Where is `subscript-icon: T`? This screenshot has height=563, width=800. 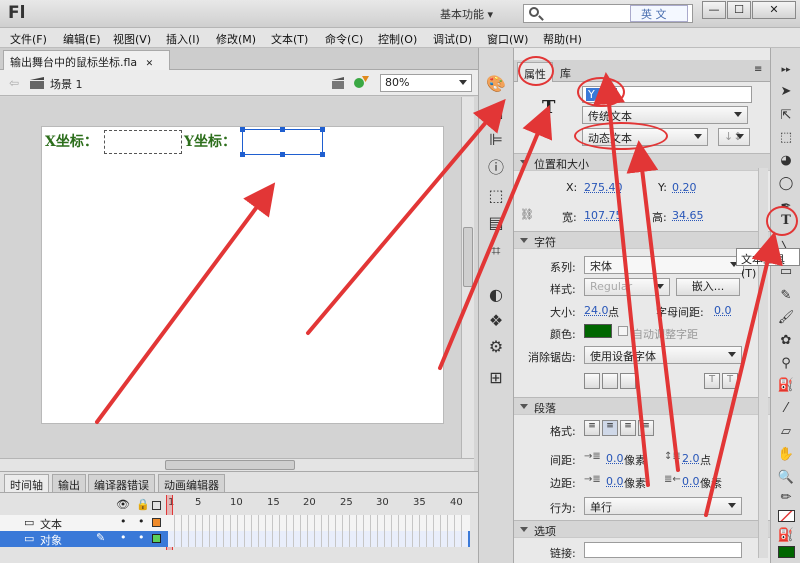 subscript-icon: T is located at coordinates (730, 381).